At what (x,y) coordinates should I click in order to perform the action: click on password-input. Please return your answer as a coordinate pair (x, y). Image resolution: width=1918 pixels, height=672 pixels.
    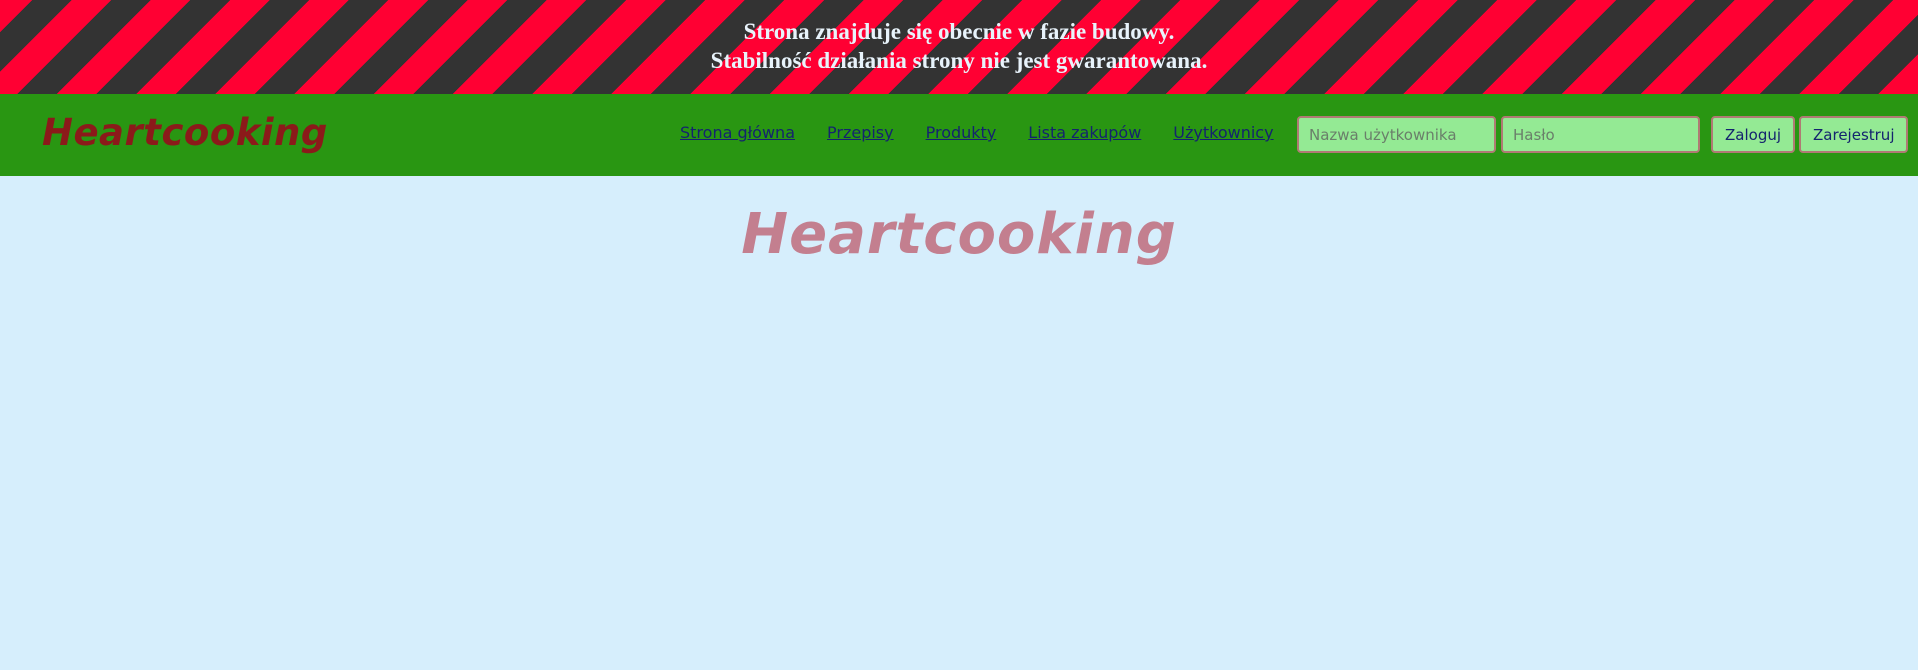
    Looking at the image, I should click on (1600, 134).